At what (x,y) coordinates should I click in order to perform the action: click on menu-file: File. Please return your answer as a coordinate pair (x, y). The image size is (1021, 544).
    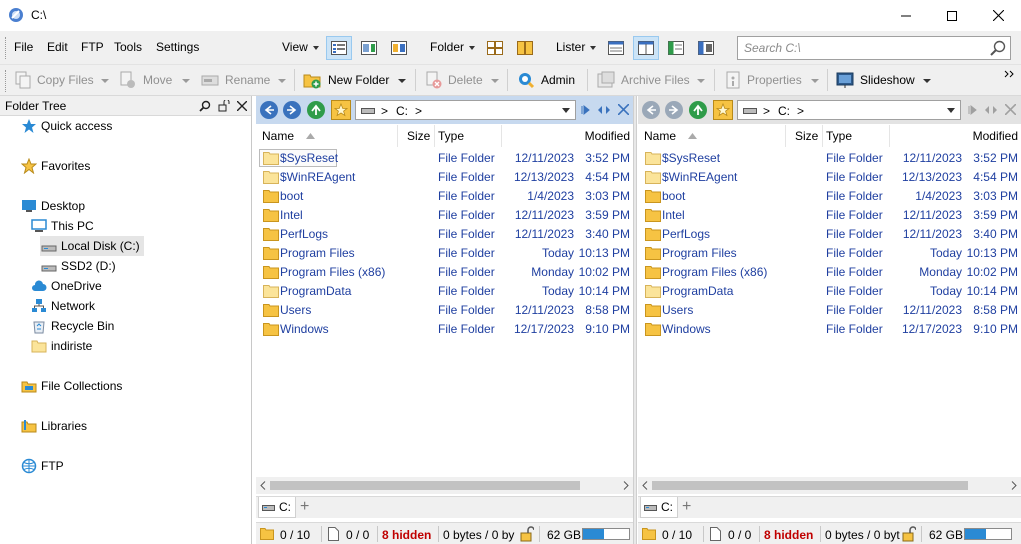
    Looking at the image, I should click on (23, 47).